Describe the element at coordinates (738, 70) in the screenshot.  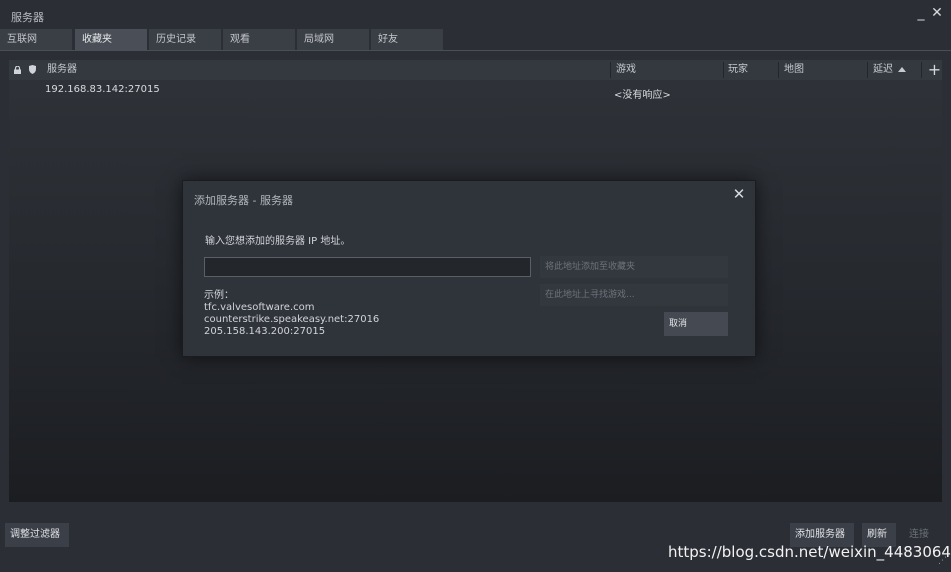
I see `column-players: 玩家` at that location.